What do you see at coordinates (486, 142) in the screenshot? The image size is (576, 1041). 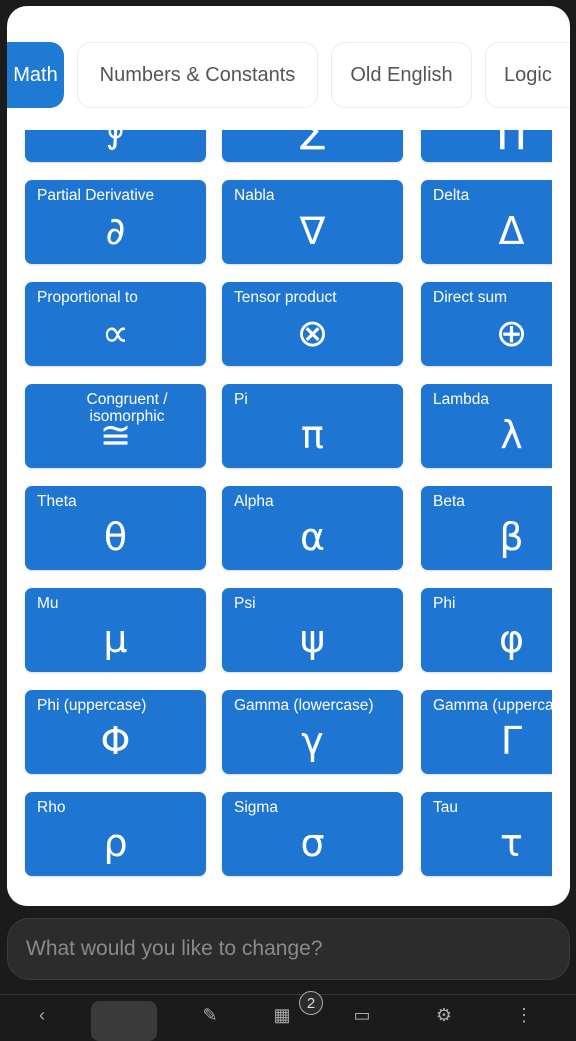 I see `symbol-glyph: ∏` at bounding box center [486, 142].